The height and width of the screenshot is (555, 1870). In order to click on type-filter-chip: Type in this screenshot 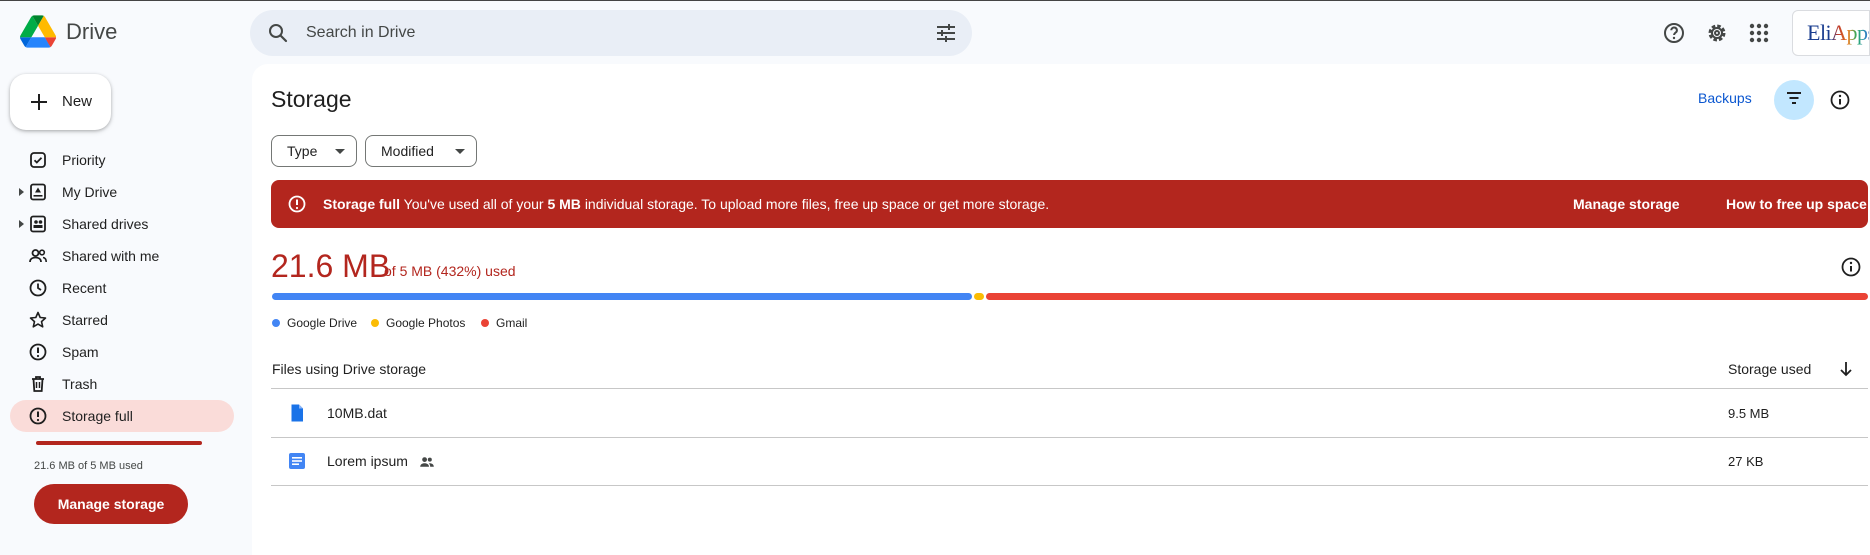, I will do `click(314, 151)`.